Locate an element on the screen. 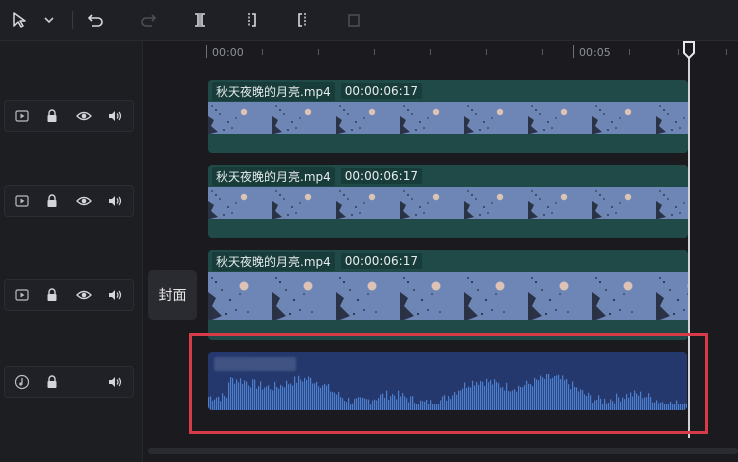  pointer-icon is located at coordinates (20, 20).